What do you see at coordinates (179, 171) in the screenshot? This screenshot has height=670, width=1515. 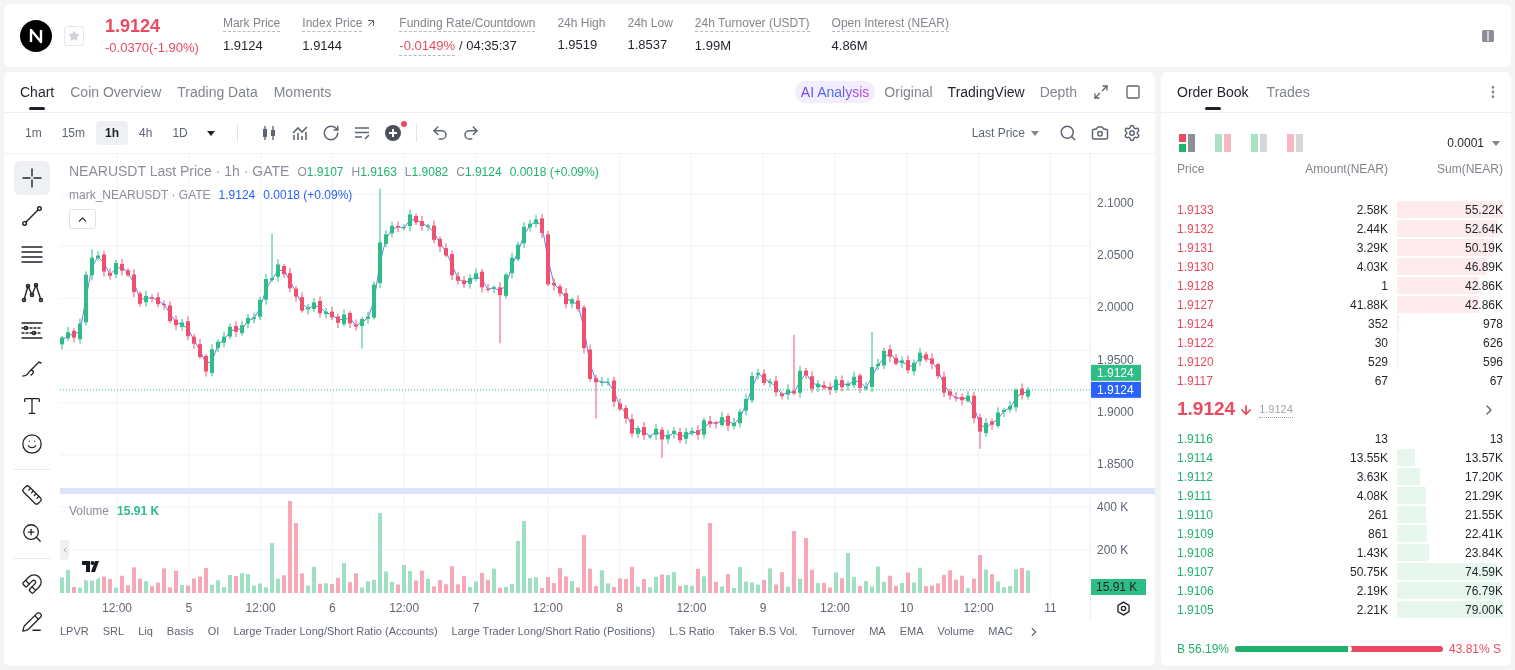 I see `chart-legend-title: NEARUSDT Last Price · 1h · GATE` at bounding box center [179, 171].